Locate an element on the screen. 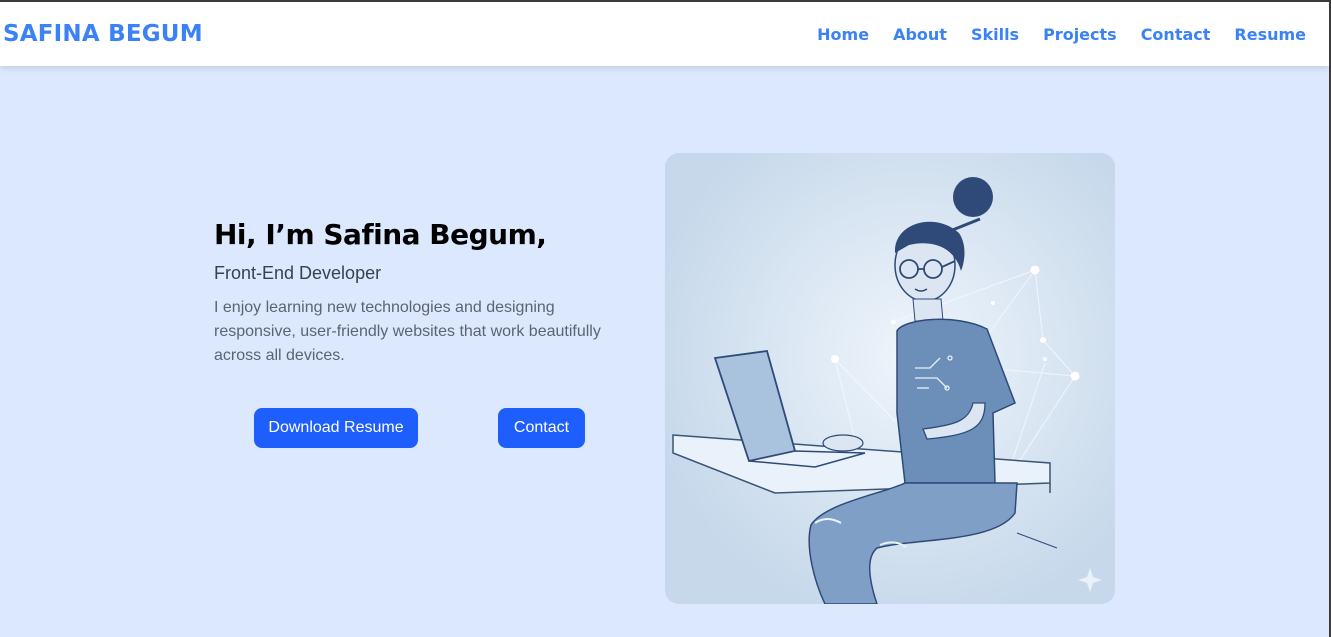 The width and height of the screenshot is (1331, 637). contact-button: Contact is located at coordinates (541, 428).